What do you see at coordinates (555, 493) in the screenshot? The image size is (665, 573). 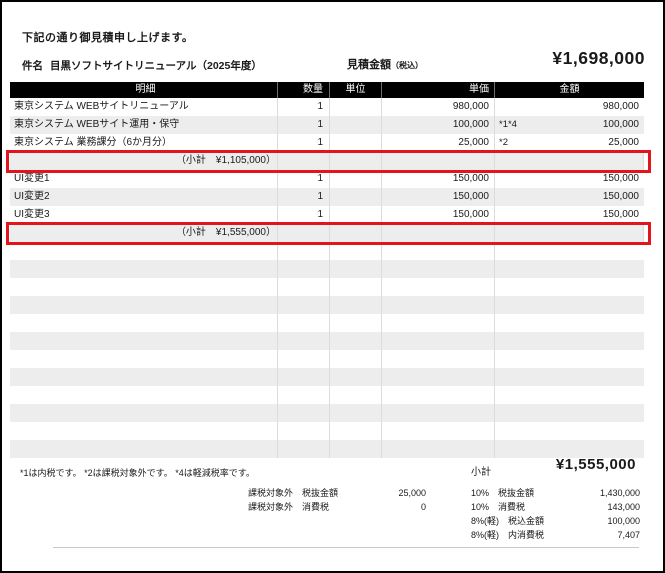 I see `summary-line: 10% 税抜金額 1,430,000` at bounding box center [555, 493].